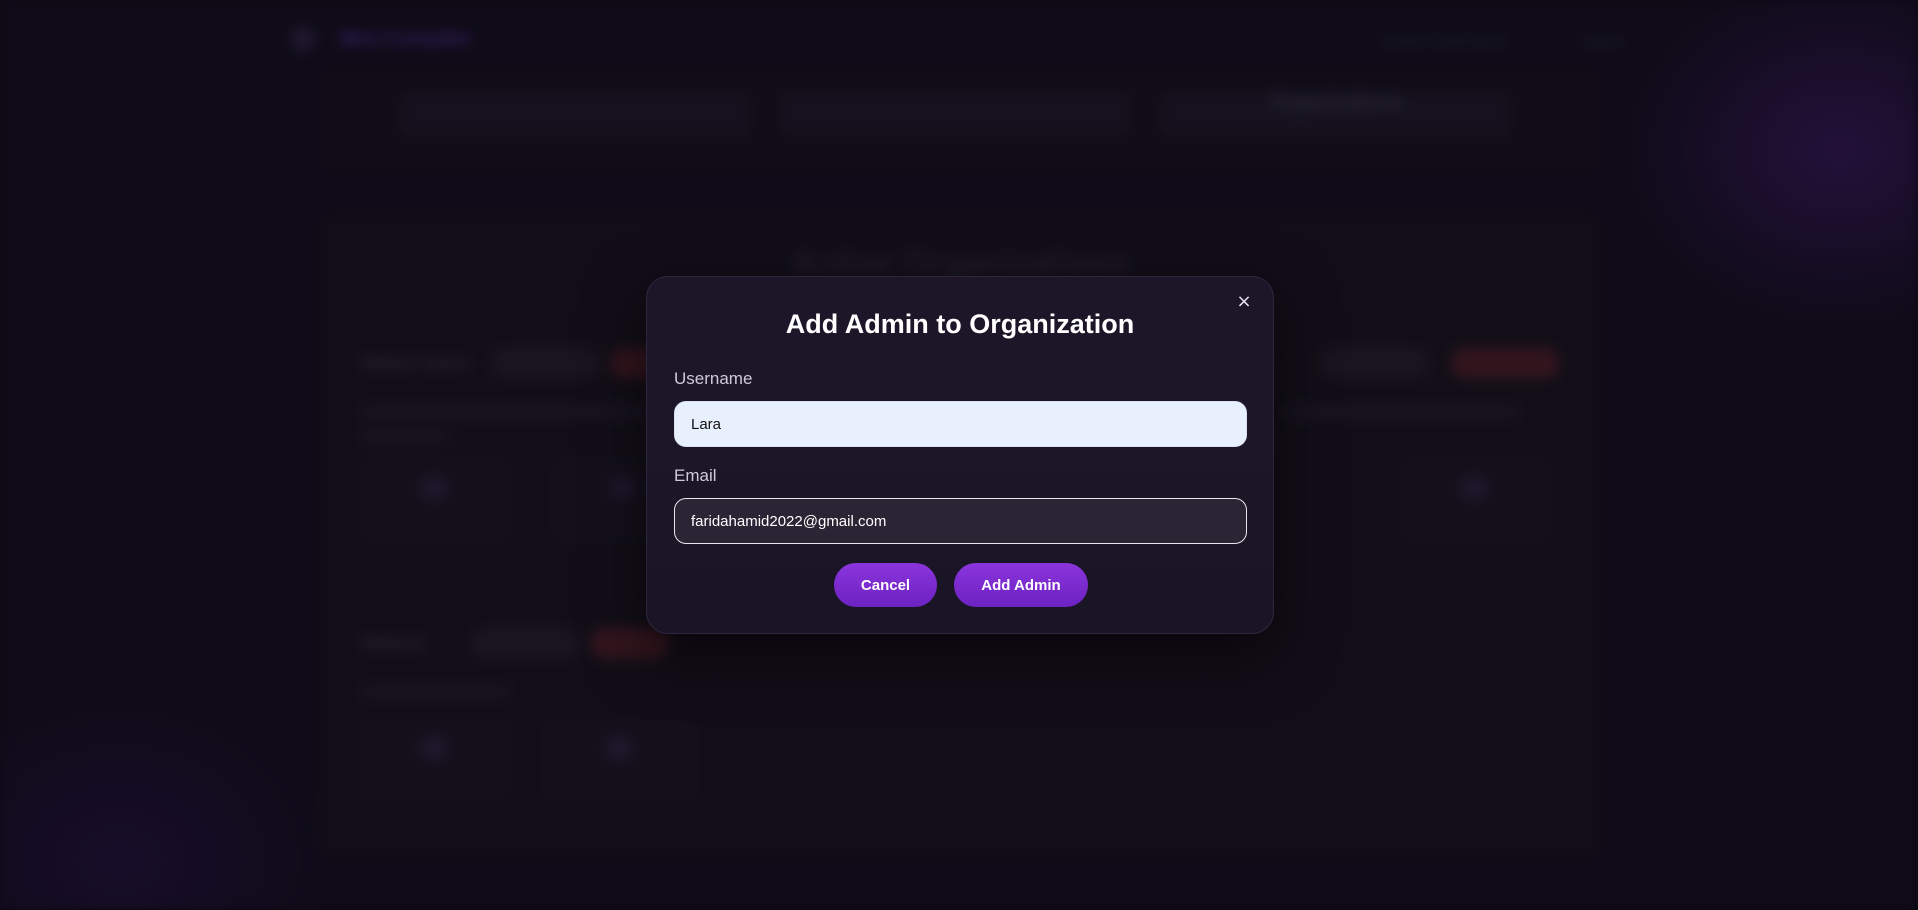 The width and height of the screenshot is (1918, 910). What do you see at coordinates (960, 521) in the screenshot?
I see `email-input` at bounding box center [960, 521].